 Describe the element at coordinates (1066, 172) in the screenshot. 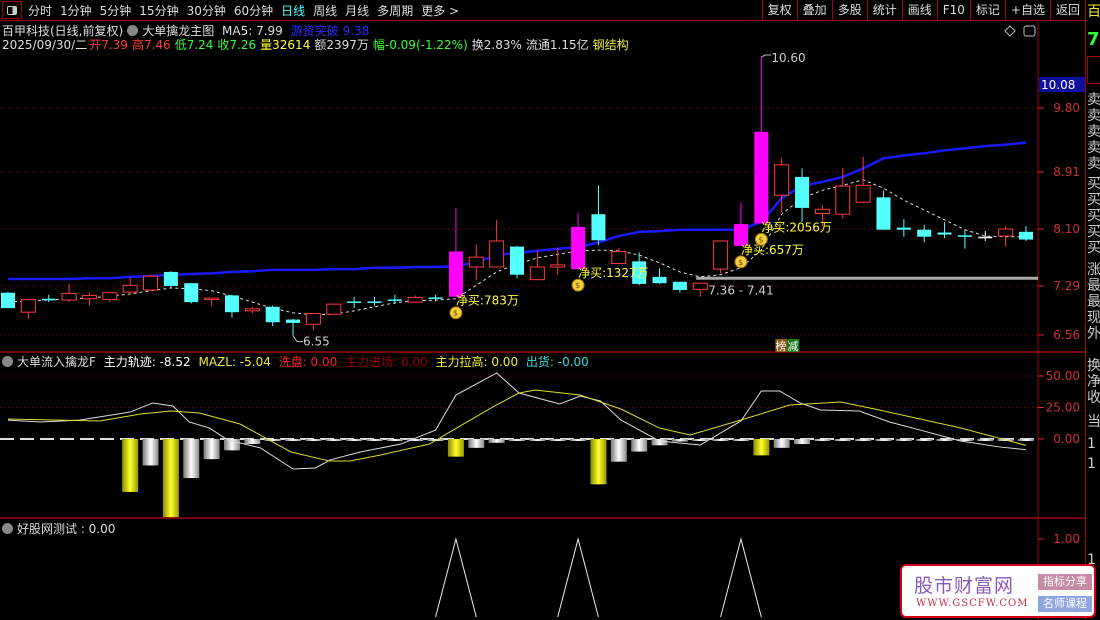

I see `price-tick-label: 8.91` at that location.